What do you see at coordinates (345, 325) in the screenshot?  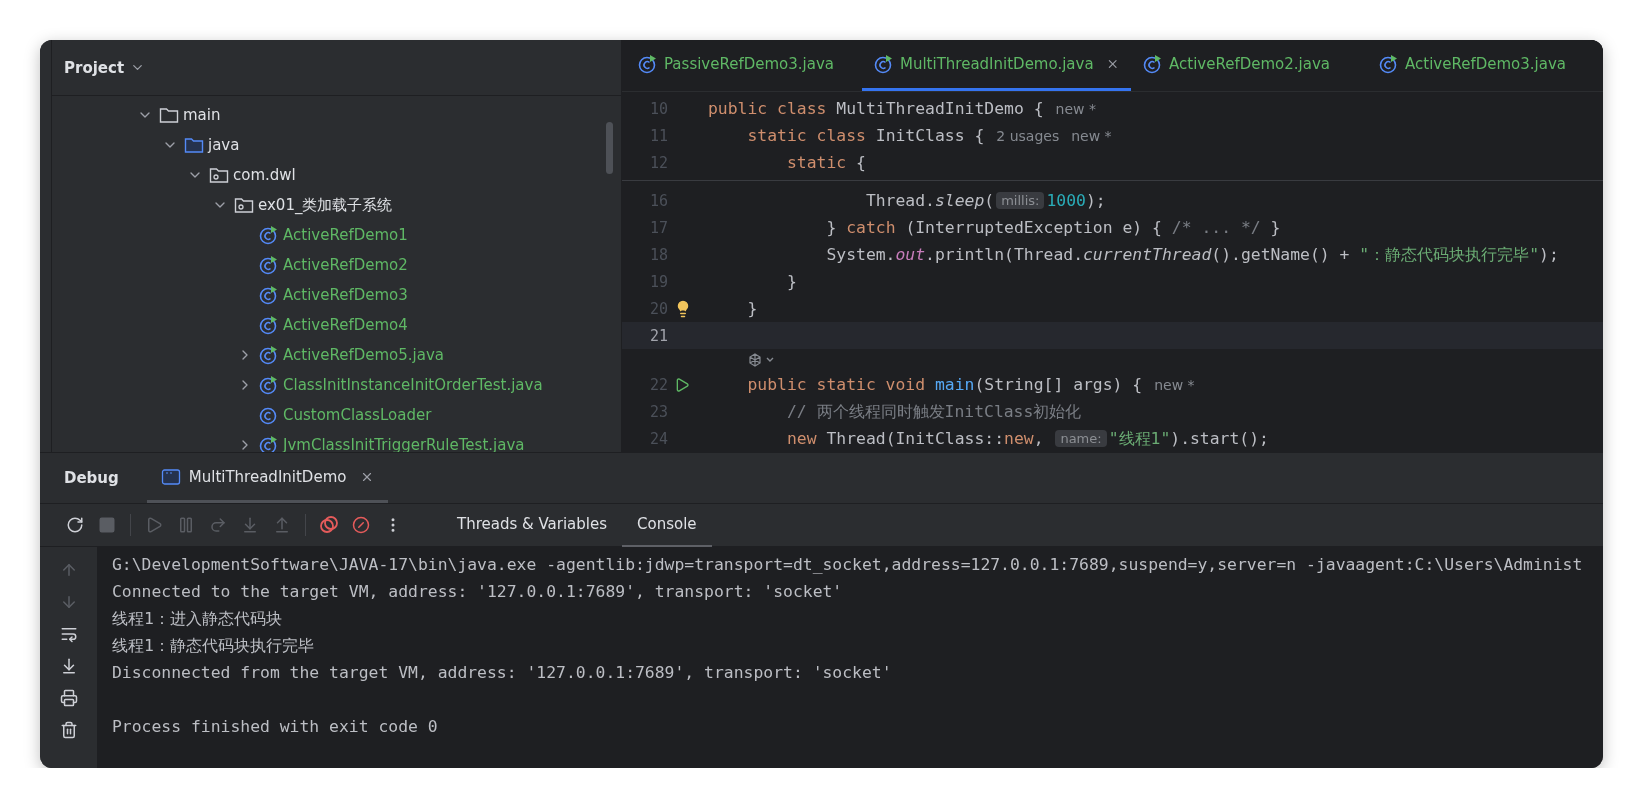 I see `tree-item: ActiveRefDemo4` at bounding box center [345, 325].